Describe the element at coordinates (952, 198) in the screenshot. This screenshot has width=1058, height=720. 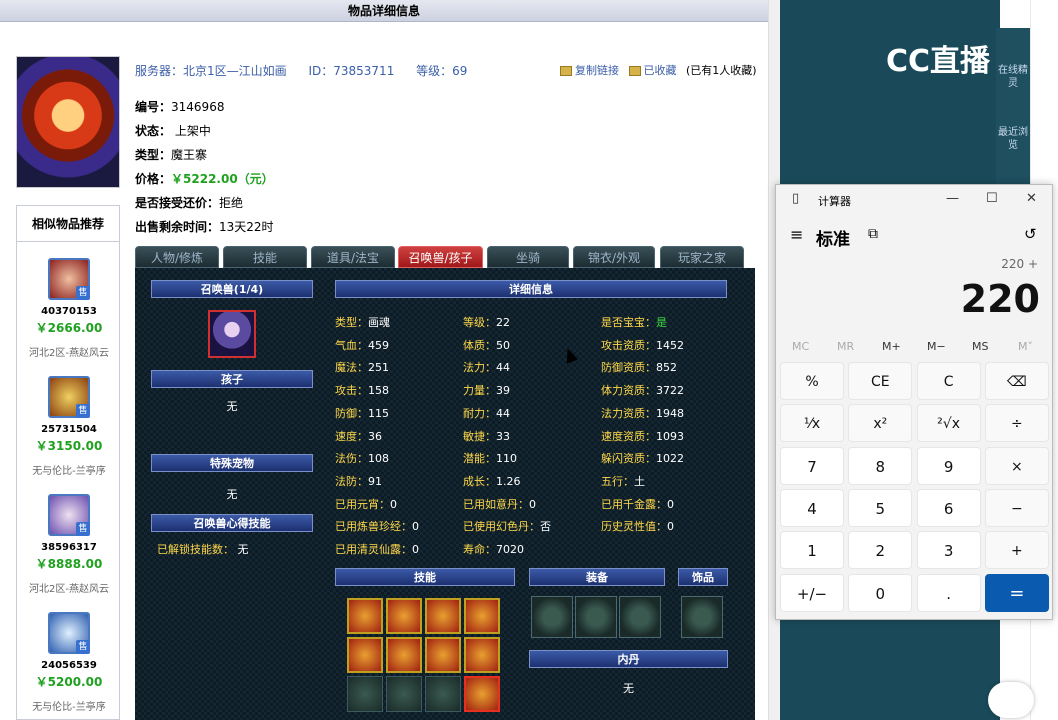
I see `minimize-icon: —` at that location.